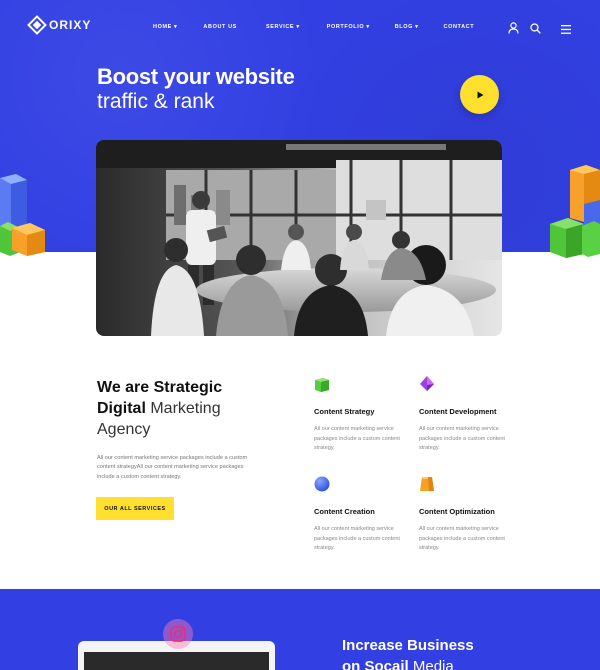 This screenshot has width=600, height=670. Describe the element at coordinates (220, 27) in the screenshot. I see `nav-item-about-us: ABOUT US` at that location.